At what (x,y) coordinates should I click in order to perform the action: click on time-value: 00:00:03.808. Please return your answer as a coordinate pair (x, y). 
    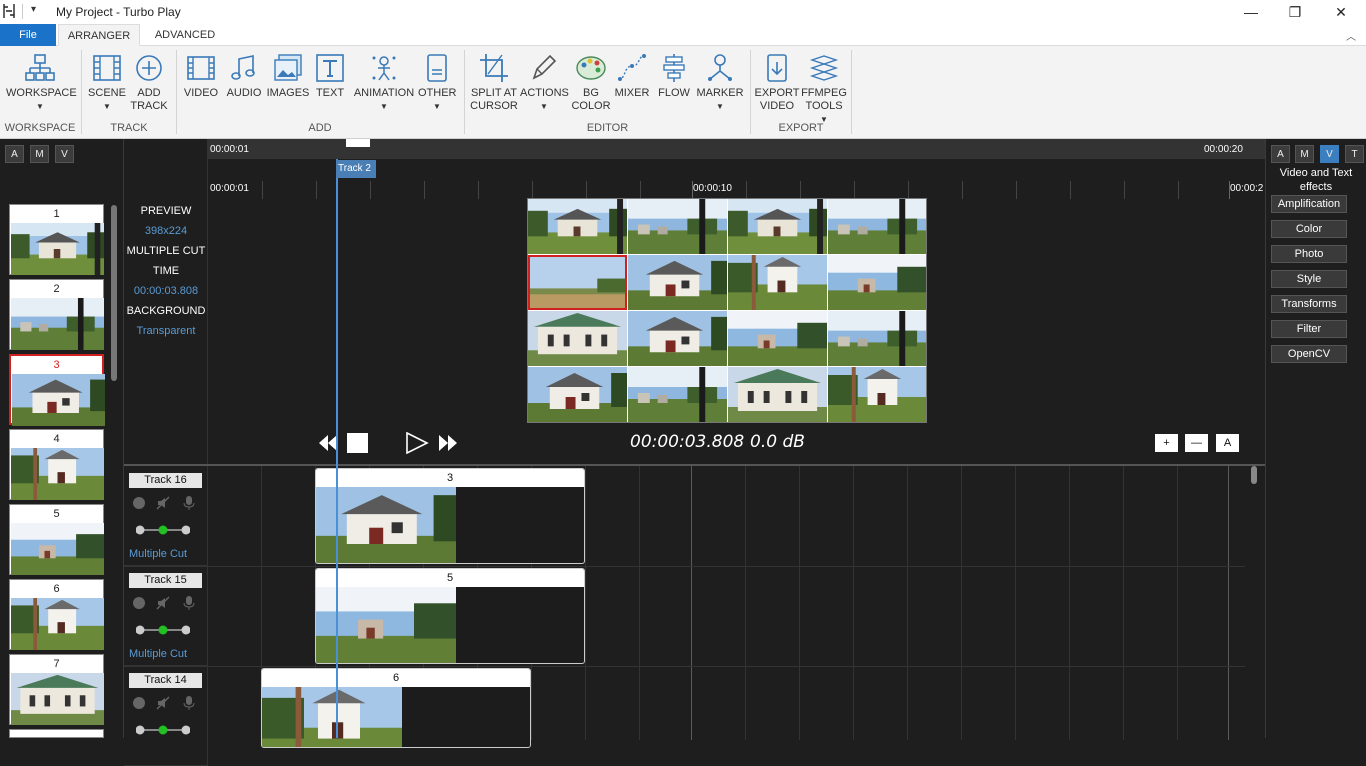
    Looking at the image, I should click on (166, 291).